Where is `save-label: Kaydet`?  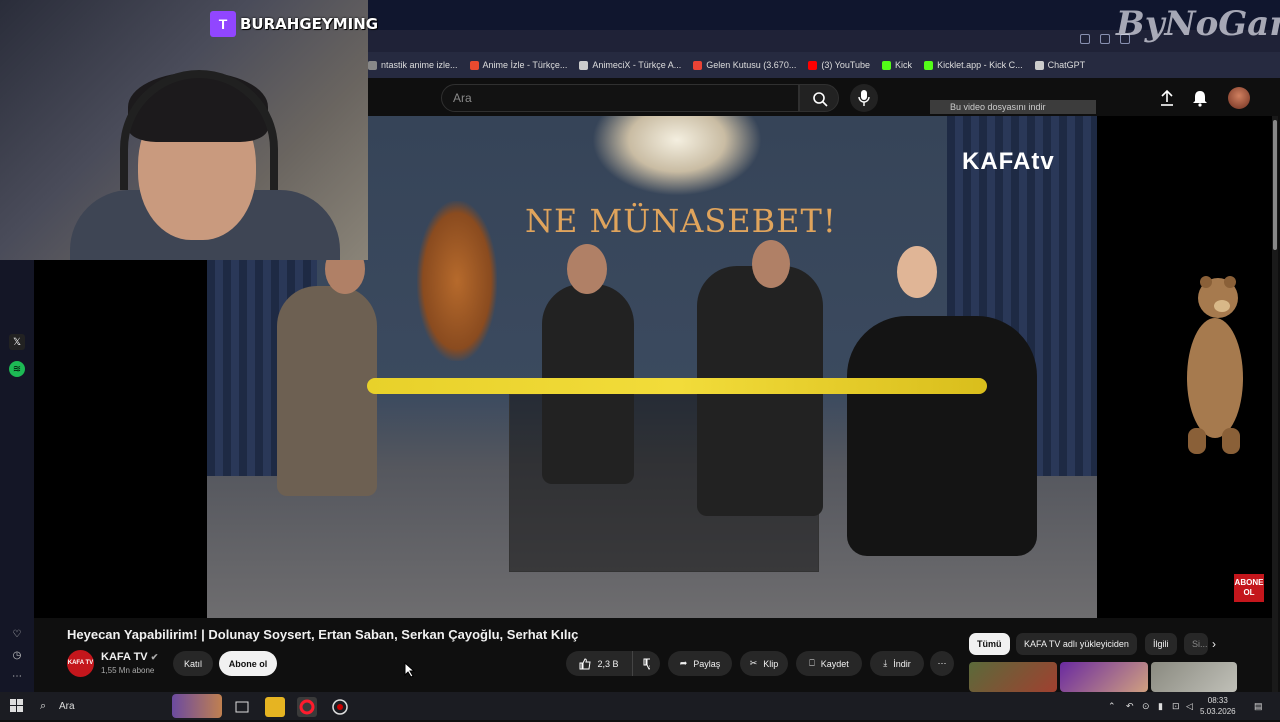 save-label: Kaydet is located at coordinates (834, 663).